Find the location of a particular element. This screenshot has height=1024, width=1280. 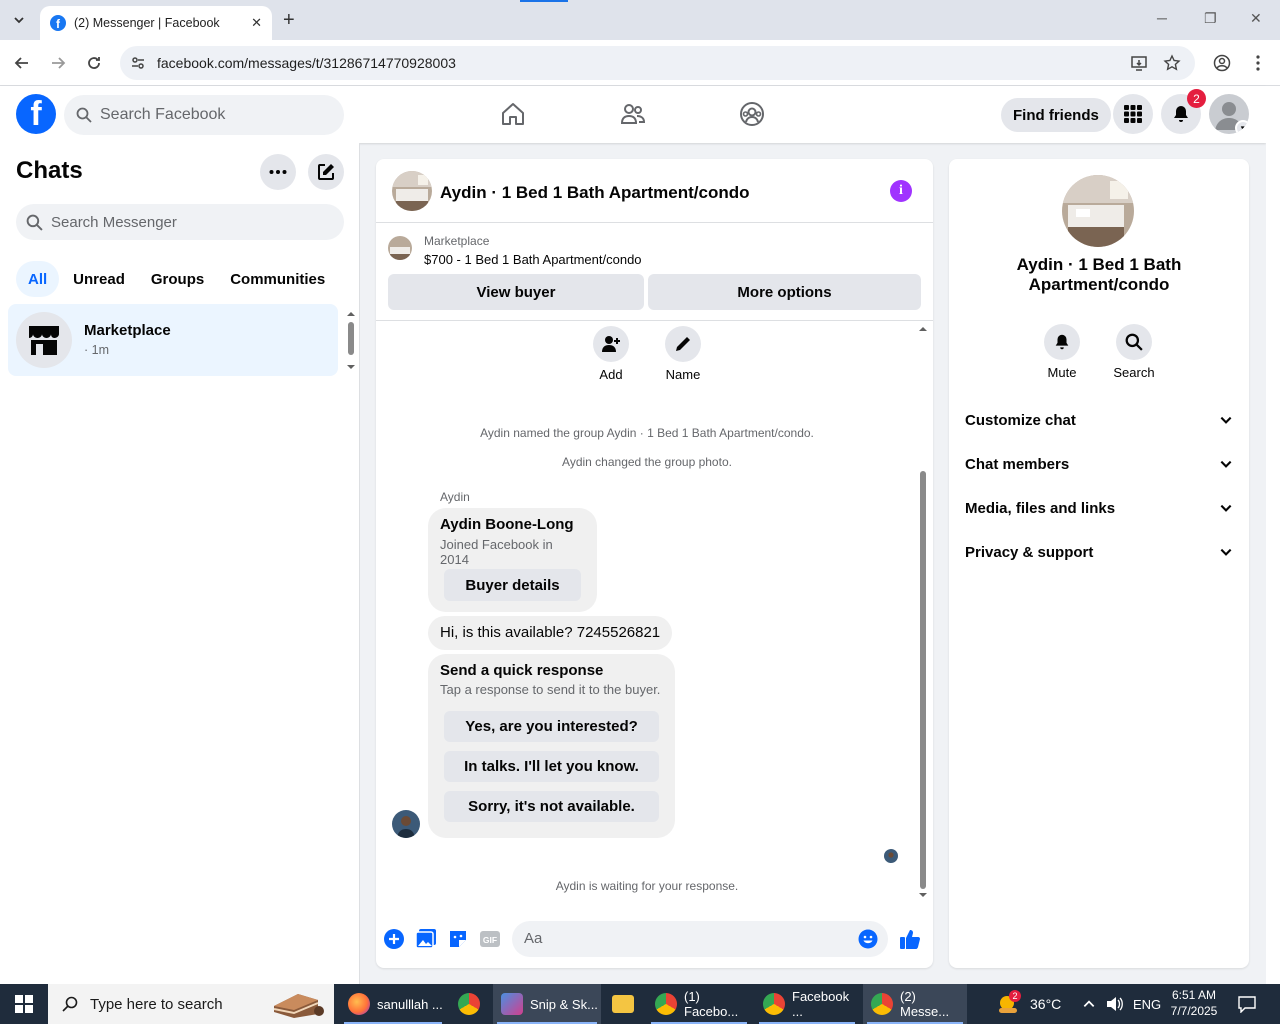

browser-menu-button is located at coordinates (1258, 63).